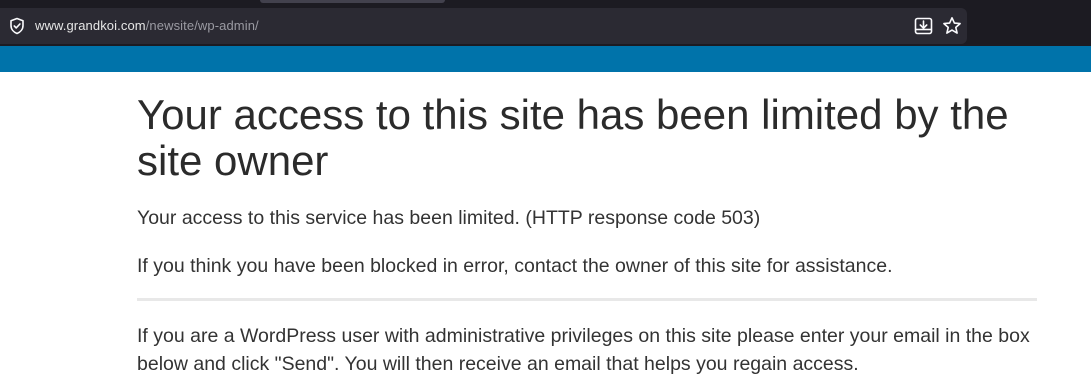 This screenshot has width=1091, height=388. I want to click on divider, so click(587, 299).